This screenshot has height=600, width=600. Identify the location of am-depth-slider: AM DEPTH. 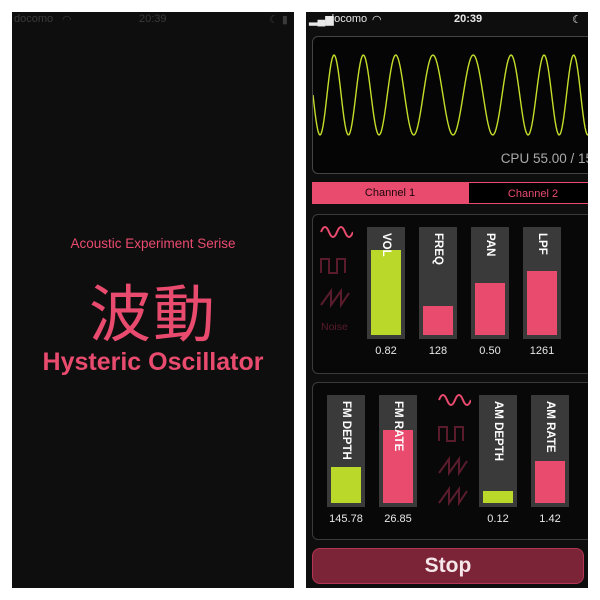
(498, 451).